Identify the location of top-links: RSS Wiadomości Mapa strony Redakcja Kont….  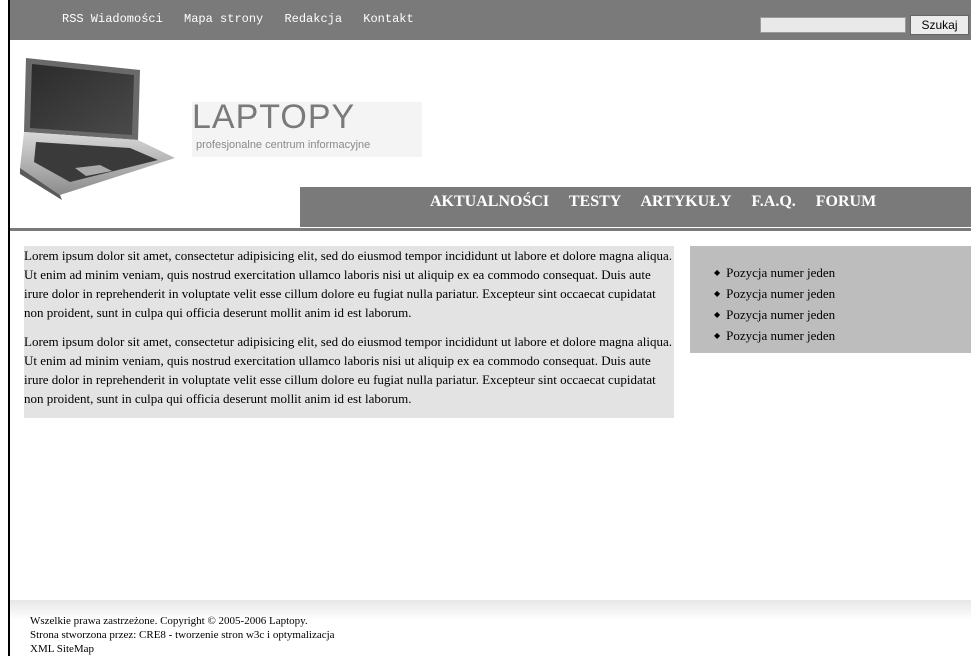
(245, 19).